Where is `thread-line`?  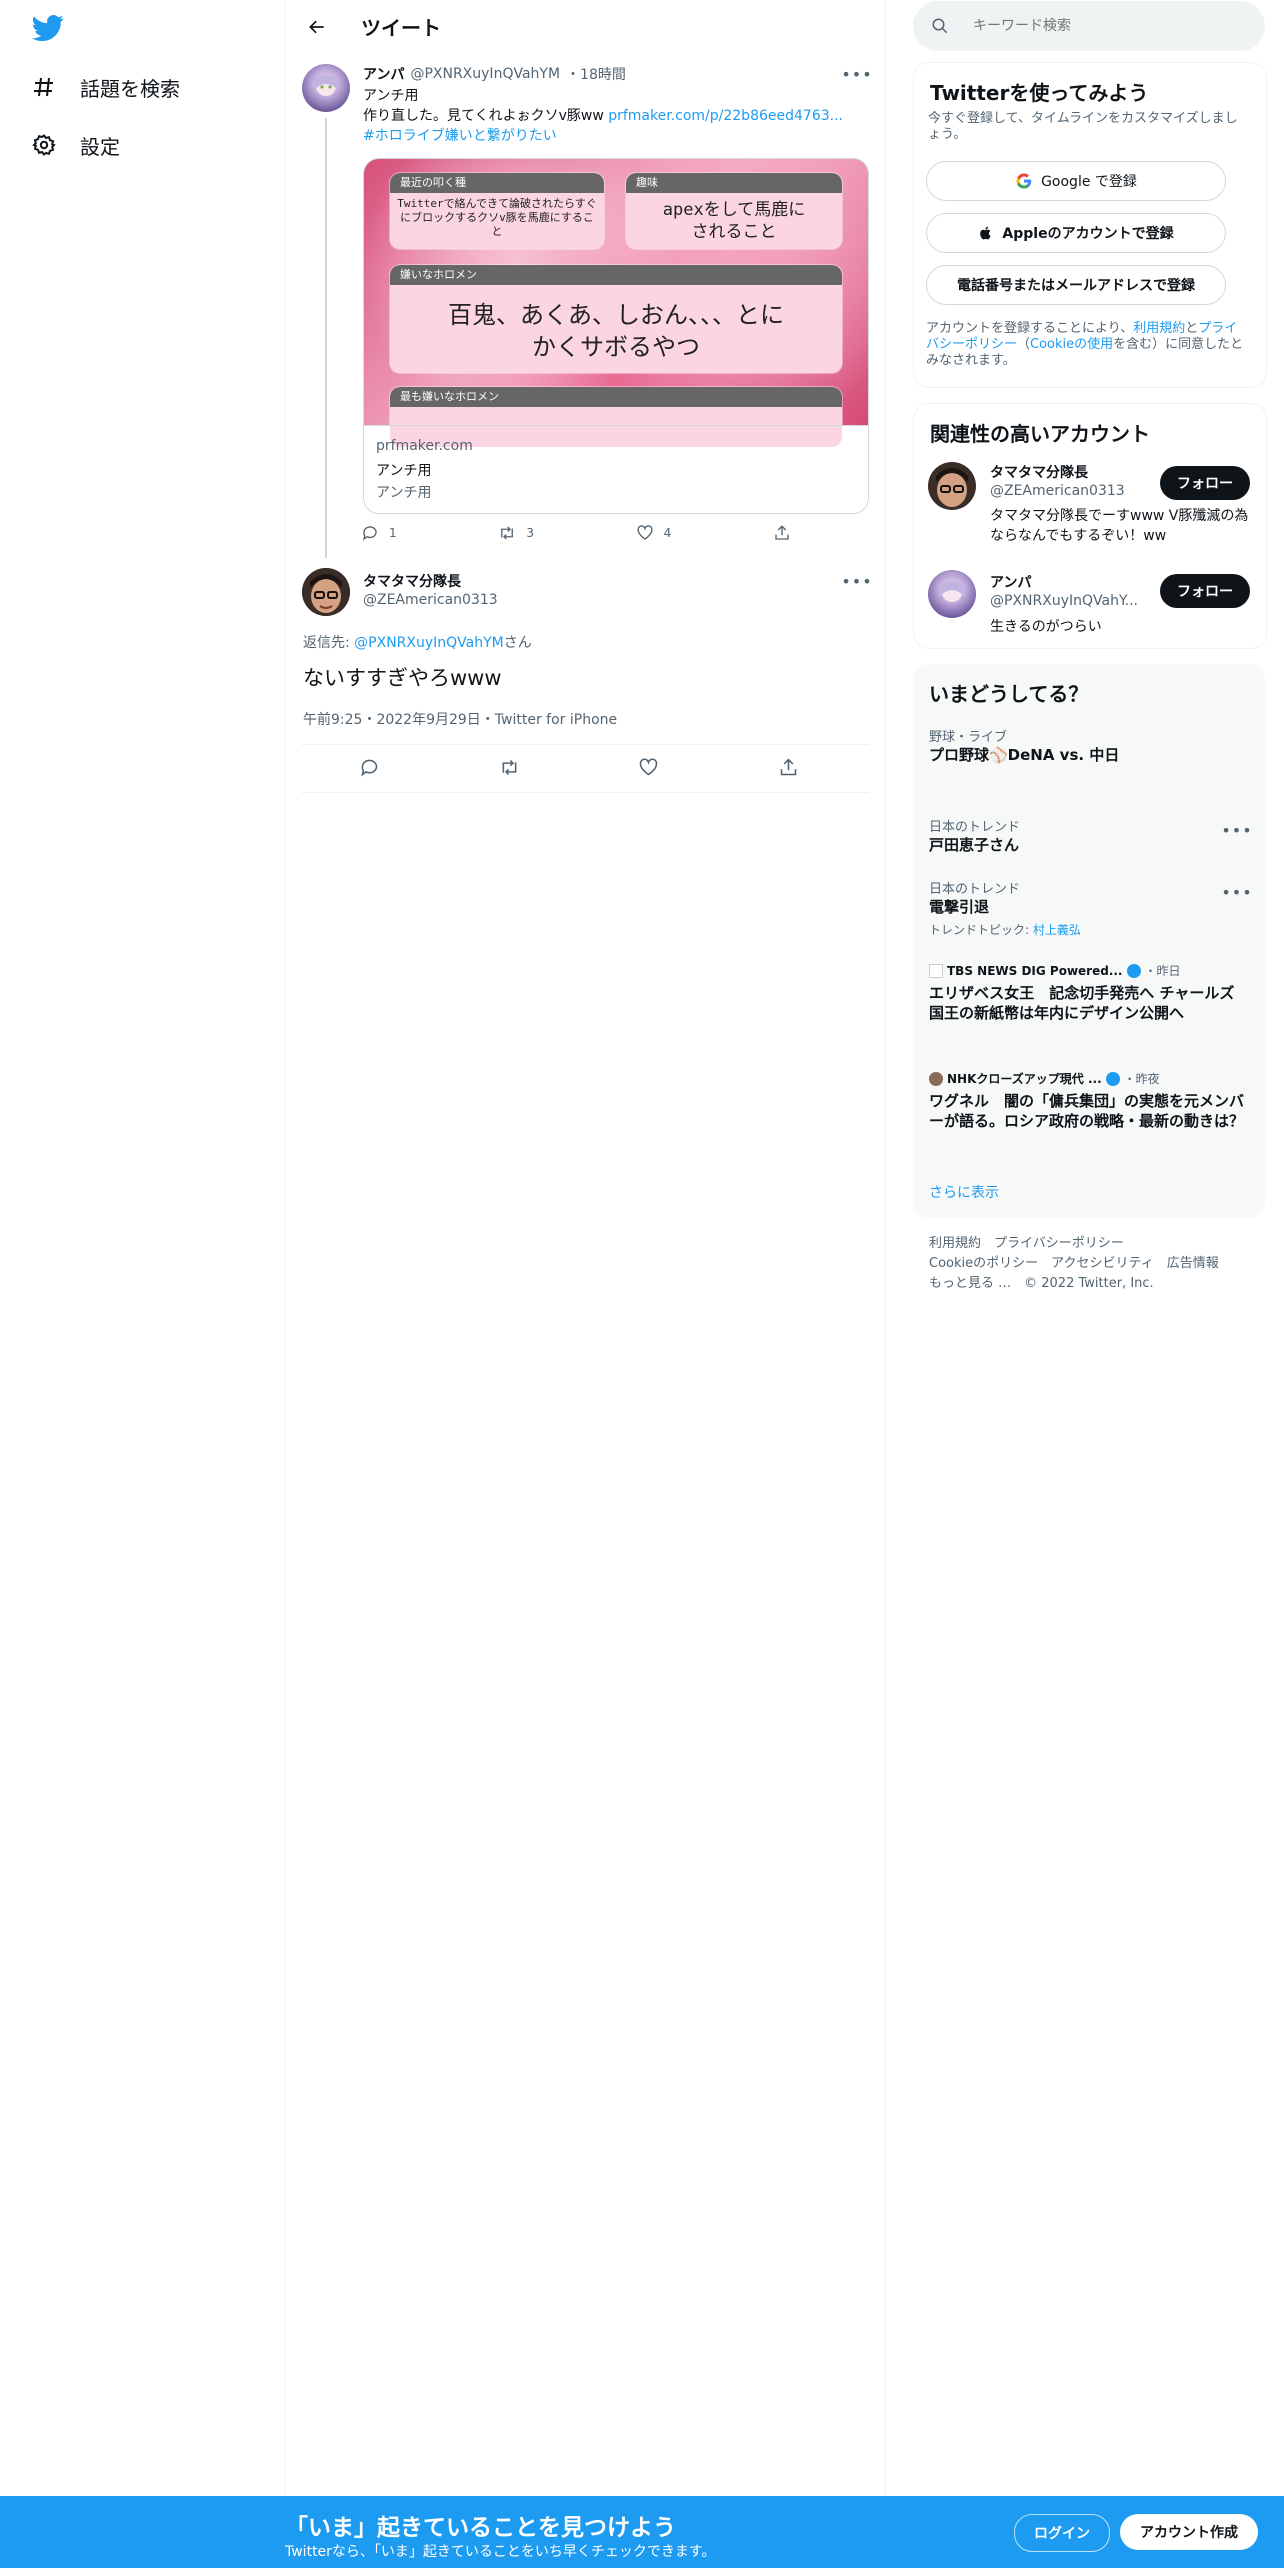
thread-line is located at coordinates (326, 338).